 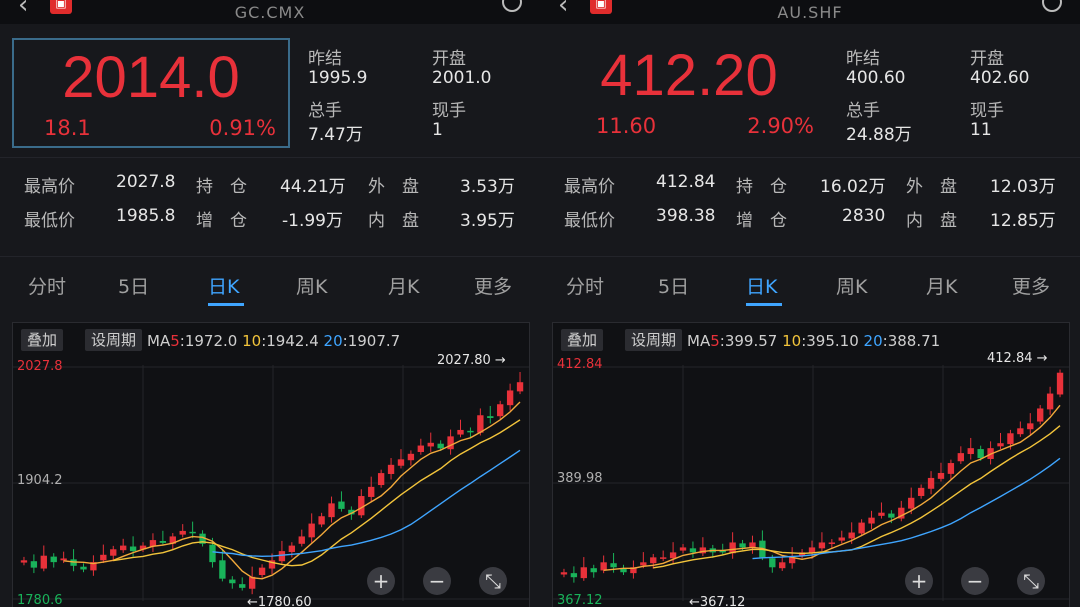 I want to click on price-change: 18.1, so click(x=67, y=128).